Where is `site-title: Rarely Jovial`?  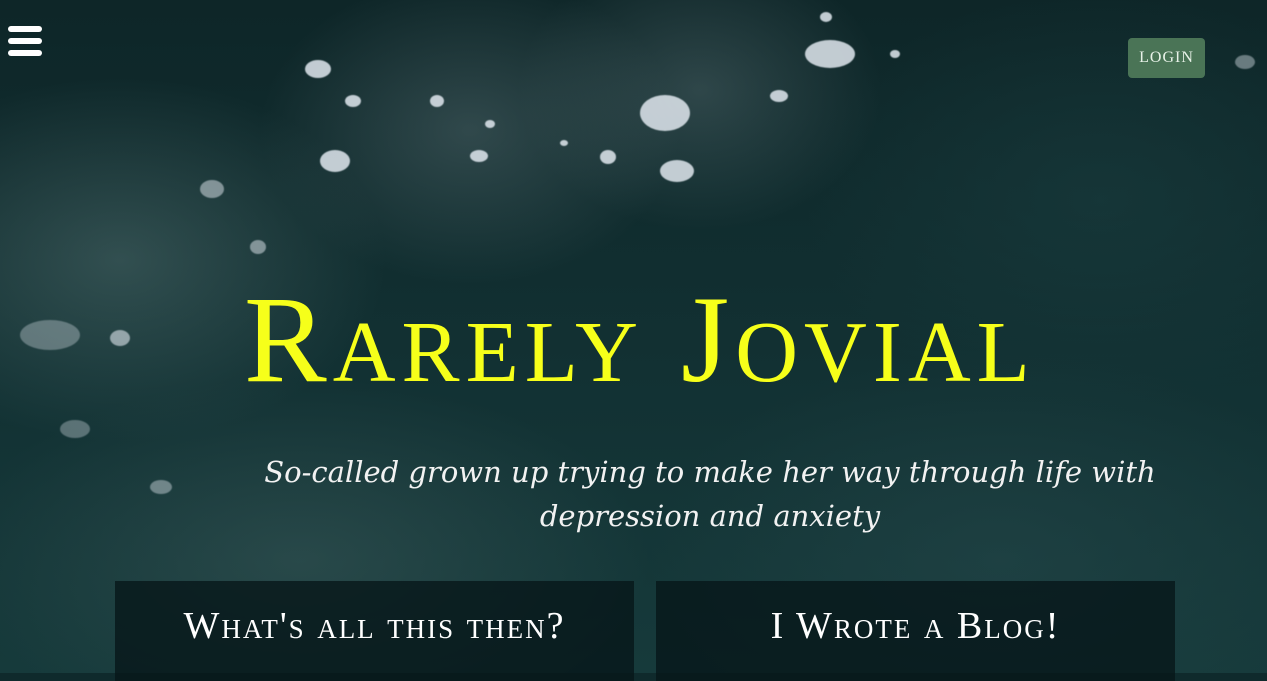
site-title: Rarely Jovial is located at coordinates (640, 339).